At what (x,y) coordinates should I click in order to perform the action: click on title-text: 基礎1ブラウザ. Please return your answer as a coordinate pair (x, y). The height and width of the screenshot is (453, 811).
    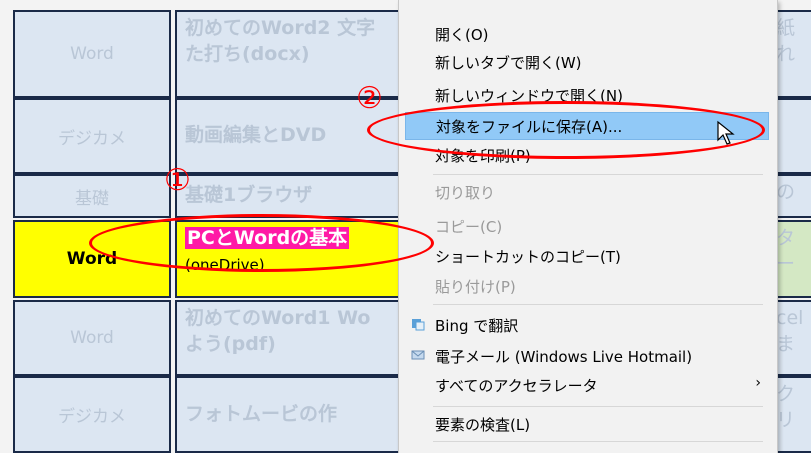
    Looking at the image, I should click on (249, 195).